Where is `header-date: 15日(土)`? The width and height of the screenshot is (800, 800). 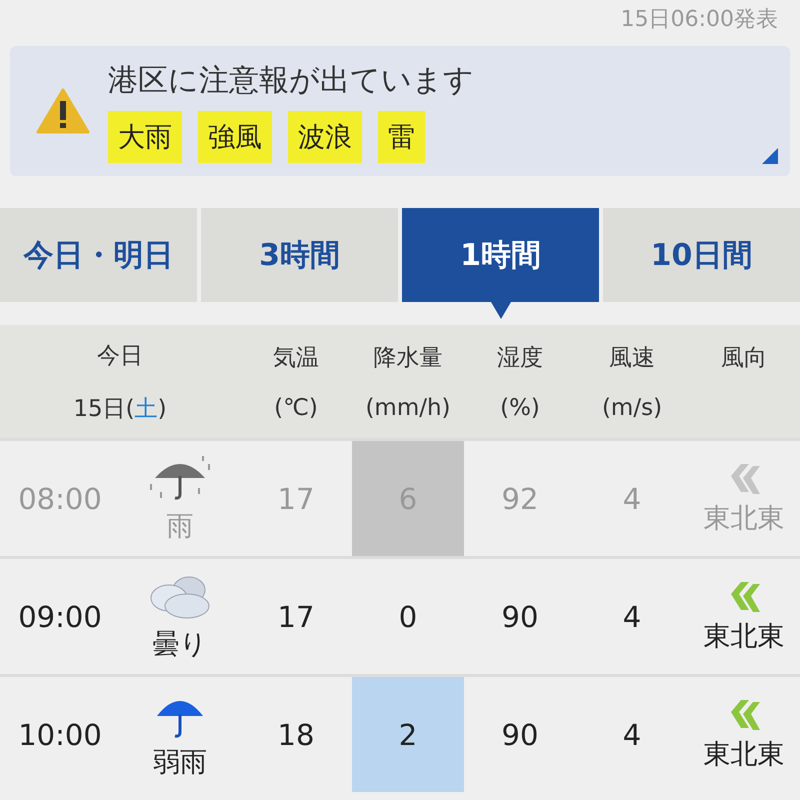 header-date: 15日(土) is located at coordinates (120, 409).